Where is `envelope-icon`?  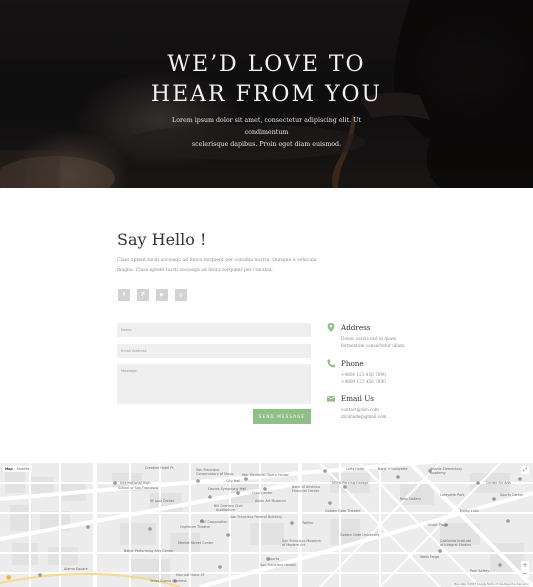
envelope-icon is located at coordinates (331, 399).